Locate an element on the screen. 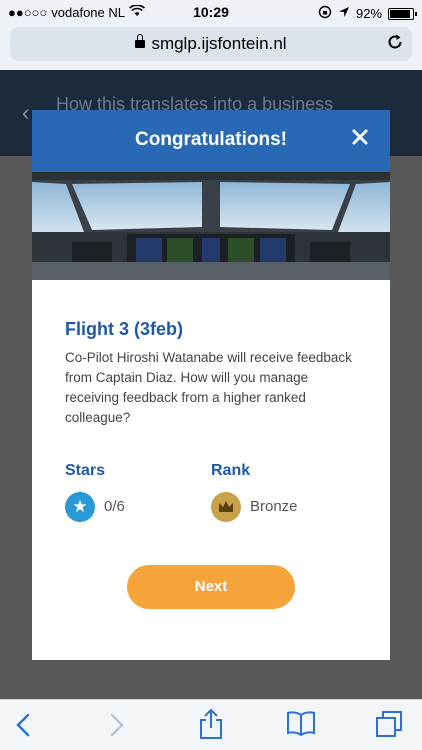  battery-percent: 92% is located at coordinates (368, 13).